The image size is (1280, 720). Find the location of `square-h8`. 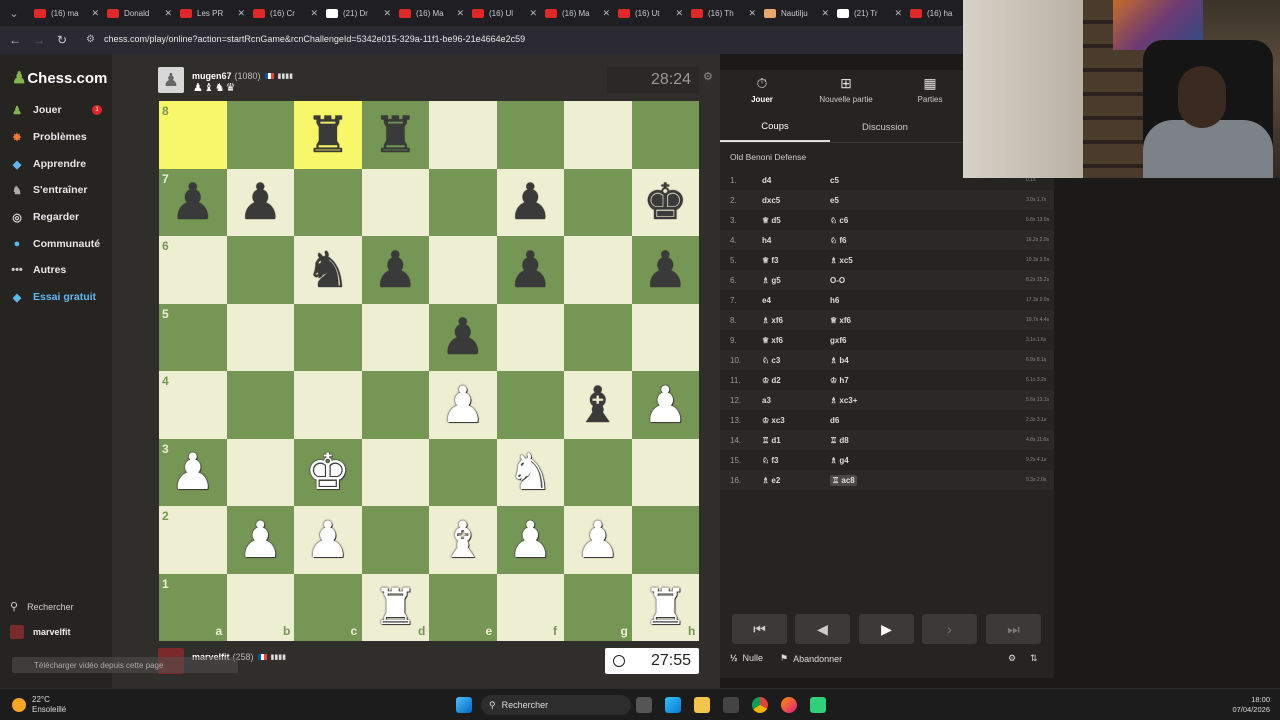

square-h8 is located at coordinates (665, 135).